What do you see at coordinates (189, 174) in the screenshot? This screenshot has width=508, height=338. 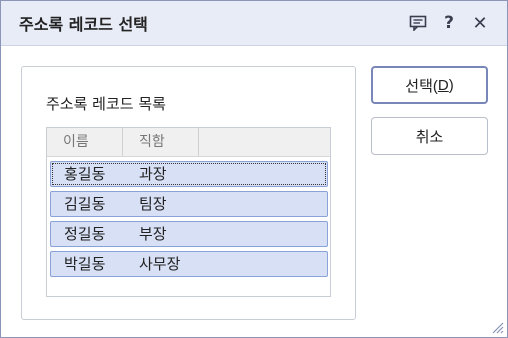 I see `list-item: 홍길동 과장` at bounding box center [189, 174].